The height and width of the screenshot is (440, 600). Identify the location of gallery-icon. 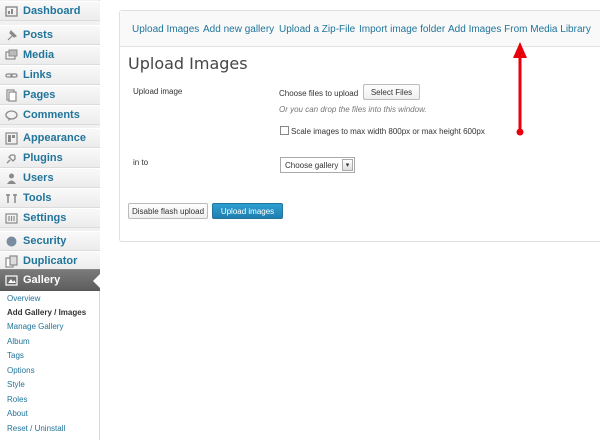
(11, 280).